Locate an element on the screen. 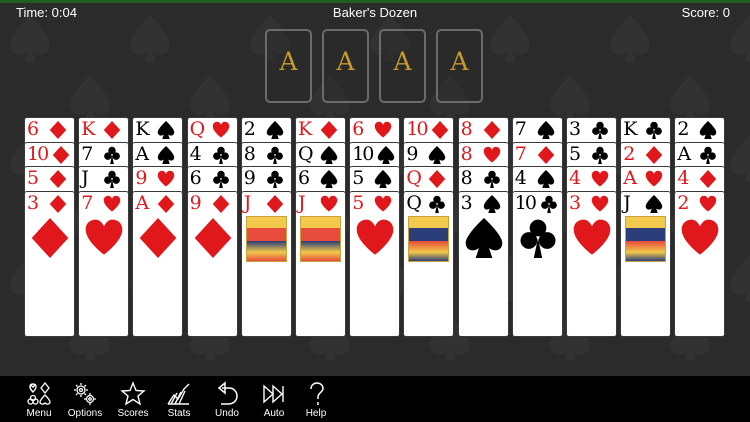  foundation-pile-2: A is located at coordinates (345, 66).